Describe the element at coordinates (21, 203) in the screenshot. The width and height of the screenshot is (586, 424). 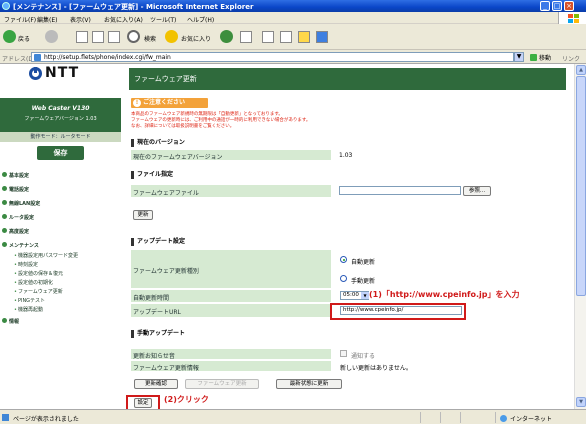
I see `sidebar-item-wlan: 無線LAN設定` at that location.